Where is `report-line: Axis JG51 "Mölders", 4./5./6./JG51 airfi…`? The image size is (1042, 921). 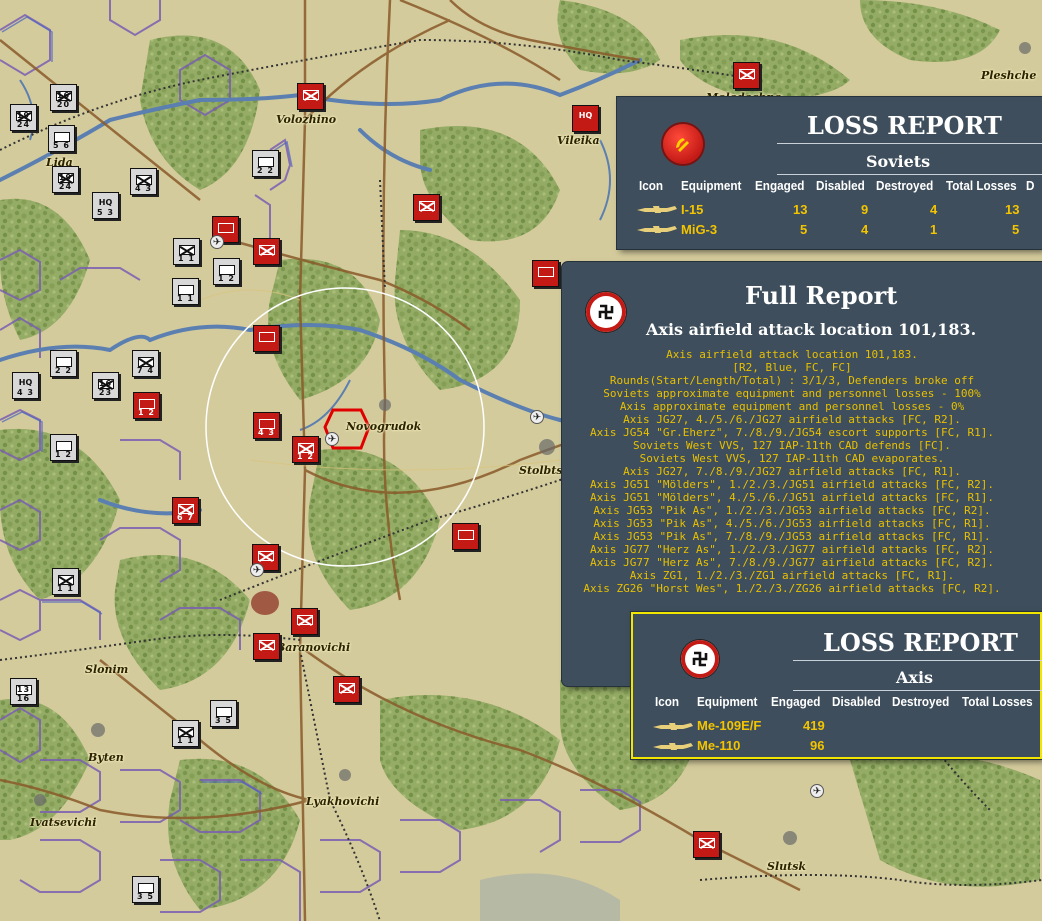 report-line: Axis JG51 "Mölders", 4./5./6./JG51 airfi… is located at coordinates (792, 497).